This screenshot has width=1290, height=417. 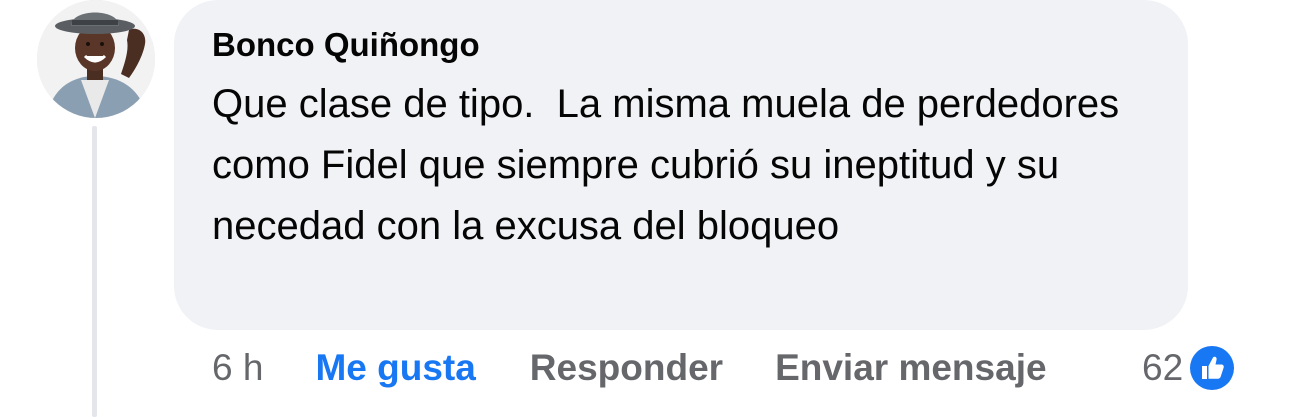 What do you see at coordinates (1188, 368) in the screenshot?
I see `reactions-summary: 62` at bounding box center [1188, 368].